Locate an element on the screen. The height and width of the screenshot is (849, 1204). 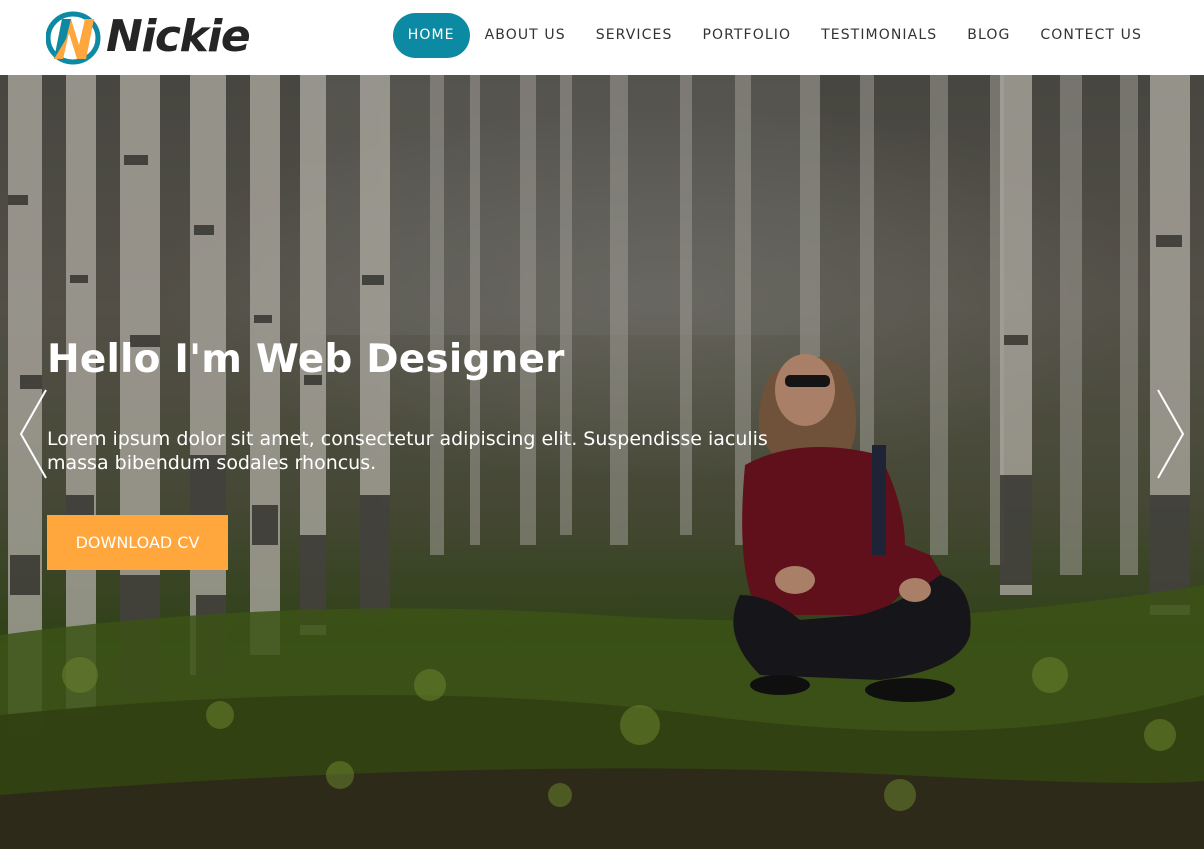
logo-n-icon is located at coordinates (73, 38).